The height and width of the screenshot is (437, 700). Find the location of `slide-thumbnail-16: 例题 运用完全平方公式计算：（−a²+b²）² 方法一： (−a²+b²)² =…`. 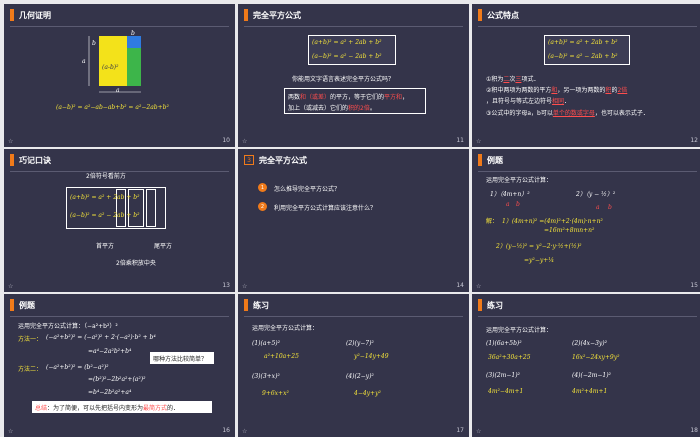

slide-thumbnail-16: 例题 运用完全平方公式计算：（−a²+b²）² 方法一： (−a²+b²)² =… is located at coordinates (119, 365).